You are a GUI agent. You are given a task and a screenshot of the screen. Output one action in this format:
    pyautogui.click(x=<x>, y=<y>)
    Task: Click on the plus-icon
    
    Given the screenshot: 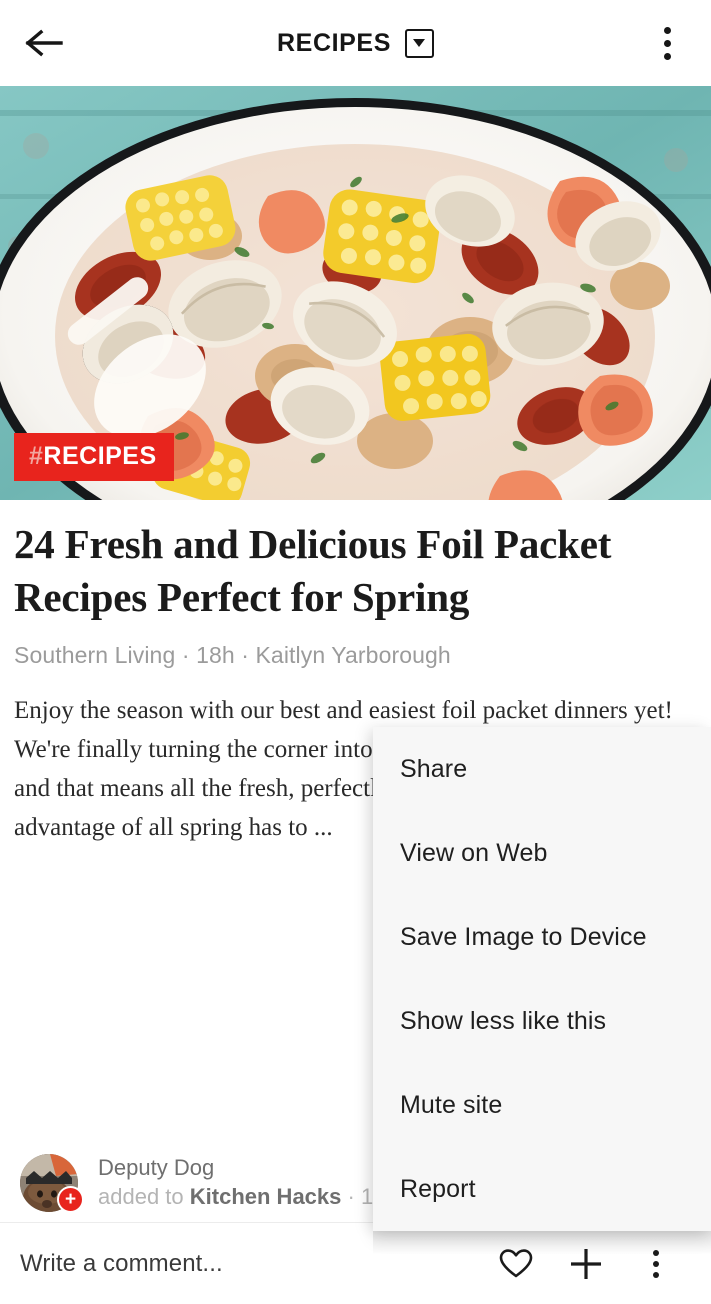 What is the action you would take?
    pyautogui.click(x=586, y=1263)
    